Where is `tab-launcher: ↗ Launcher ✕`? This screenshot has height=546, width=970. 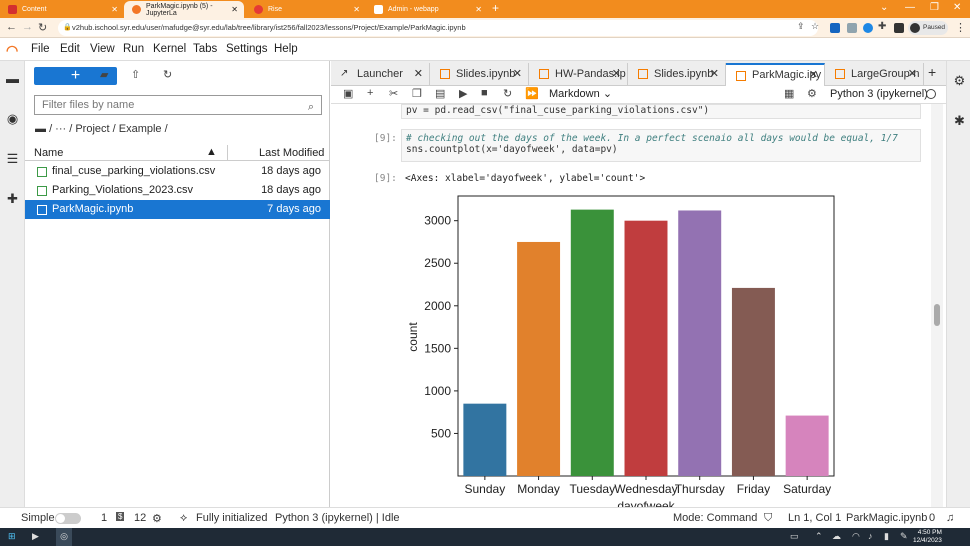 tab-launcher: ↗ Launcher ✕ is located at coordinates (380, 74).